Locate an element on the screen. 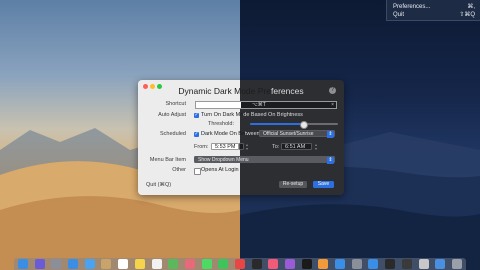  opens-at-login-text: Opens At Login is located at coordinates (220, 170).